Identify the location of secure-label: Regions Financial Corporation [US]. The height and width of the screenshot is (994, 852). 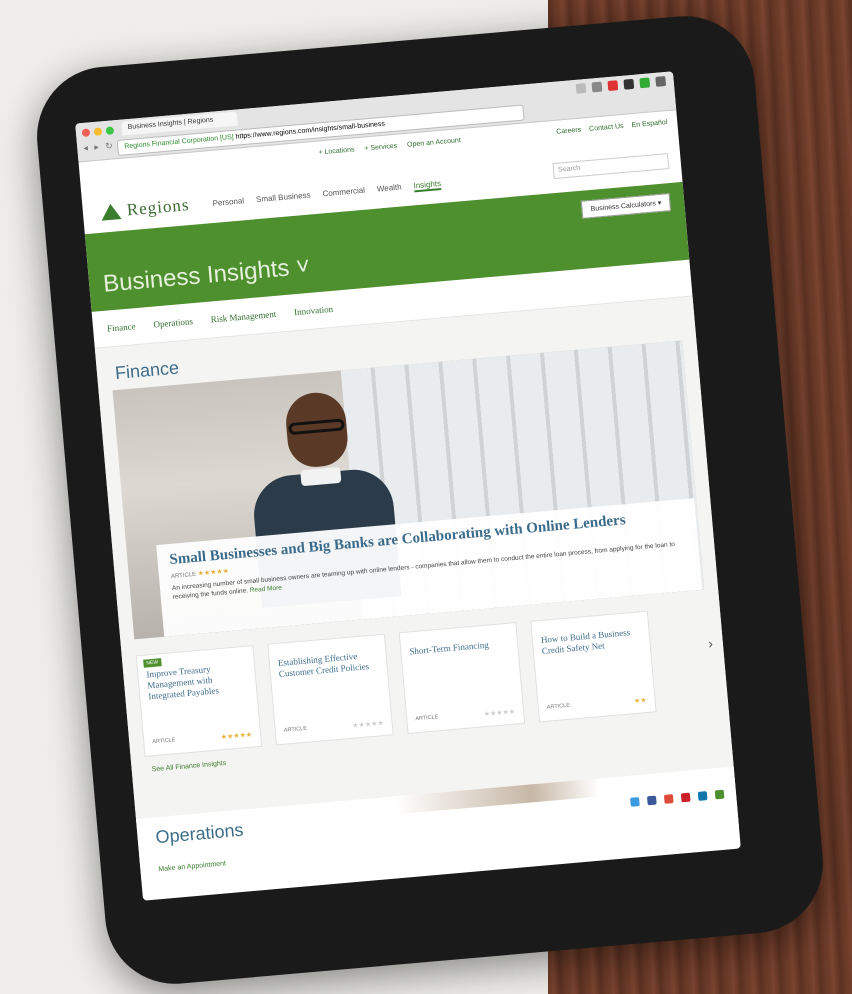
(179, 142).